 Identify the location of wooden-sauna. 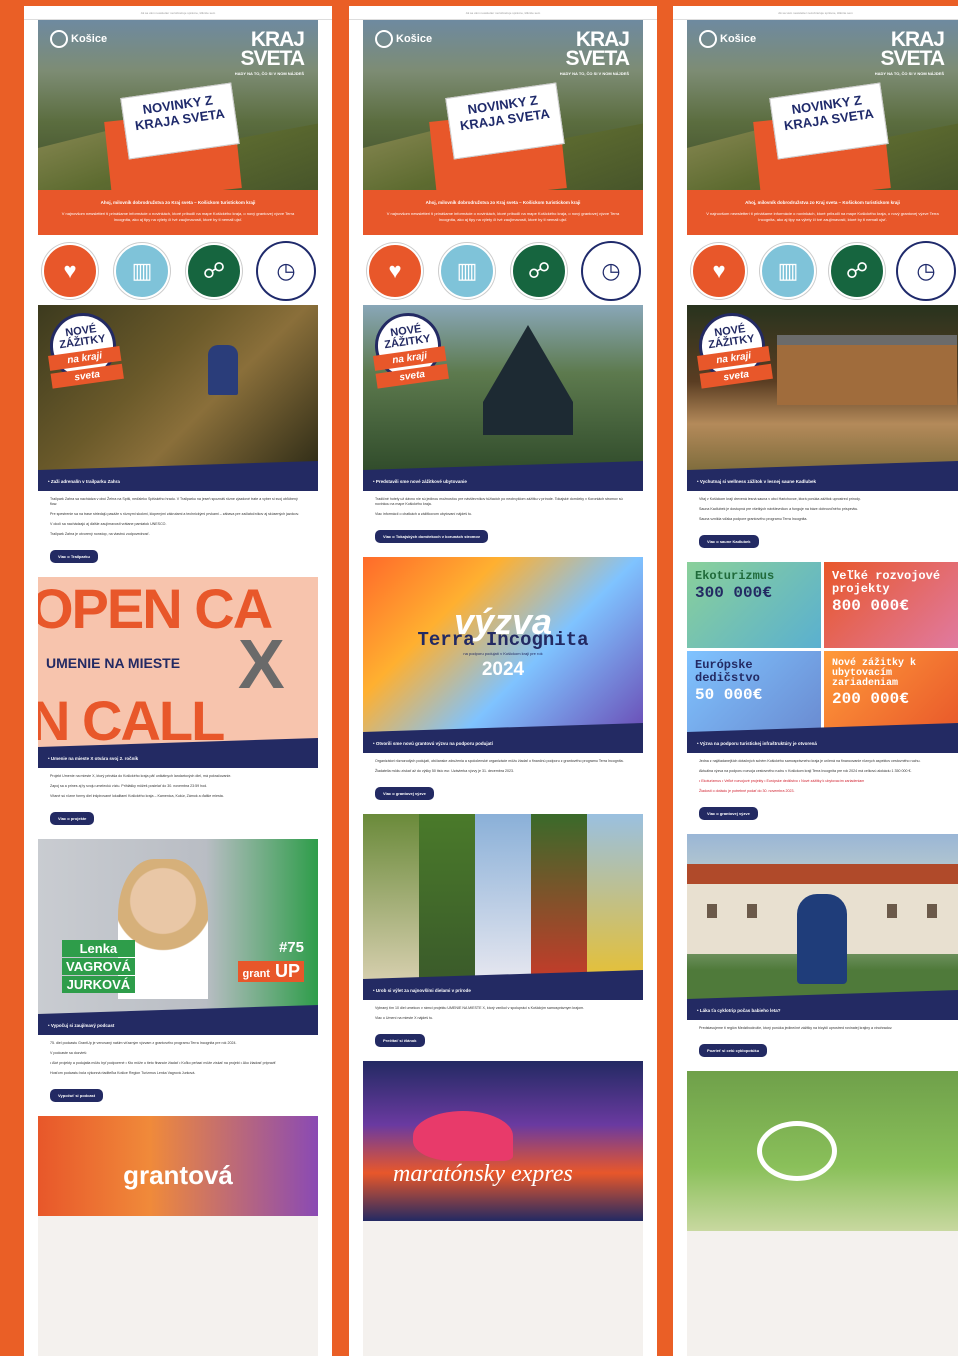
(867, 370).